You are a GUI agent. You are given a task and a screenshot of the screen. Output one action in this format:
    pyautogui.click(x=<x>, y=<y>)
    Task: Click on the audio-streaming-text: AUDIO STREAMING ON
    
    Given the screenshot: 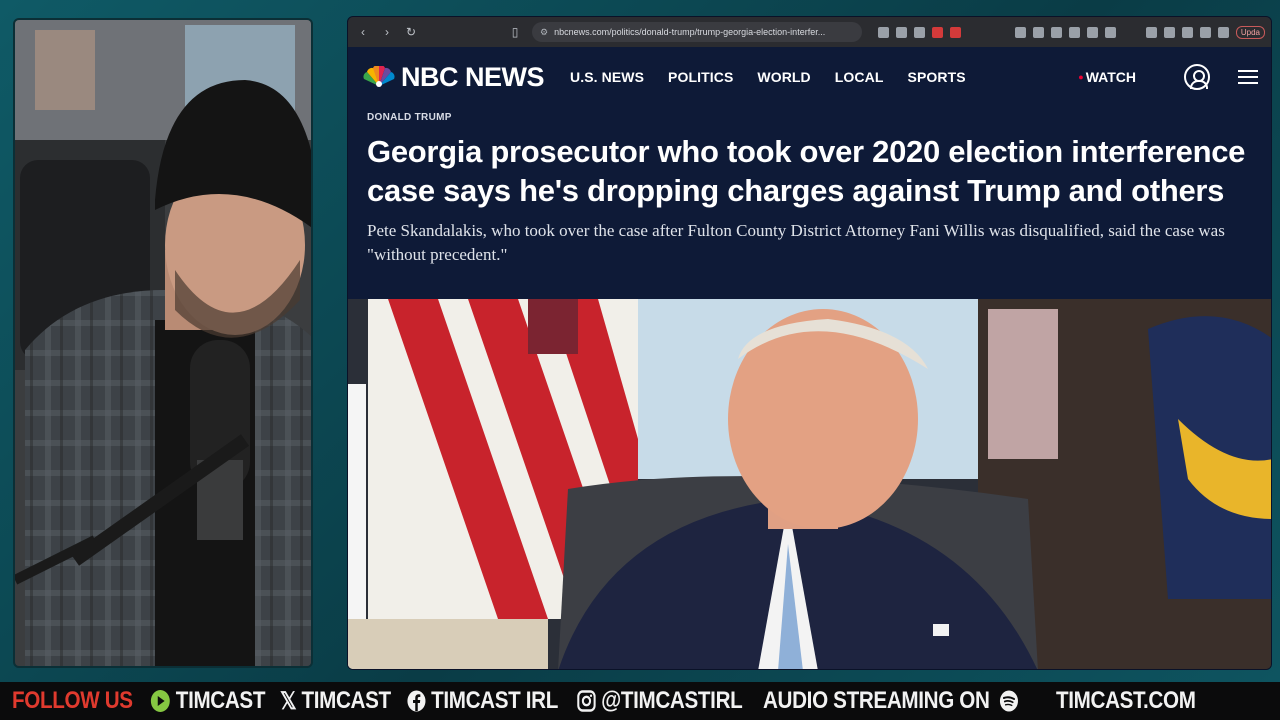 What is the action you would take?
    pyautogui.click(x=876, y=700)
    